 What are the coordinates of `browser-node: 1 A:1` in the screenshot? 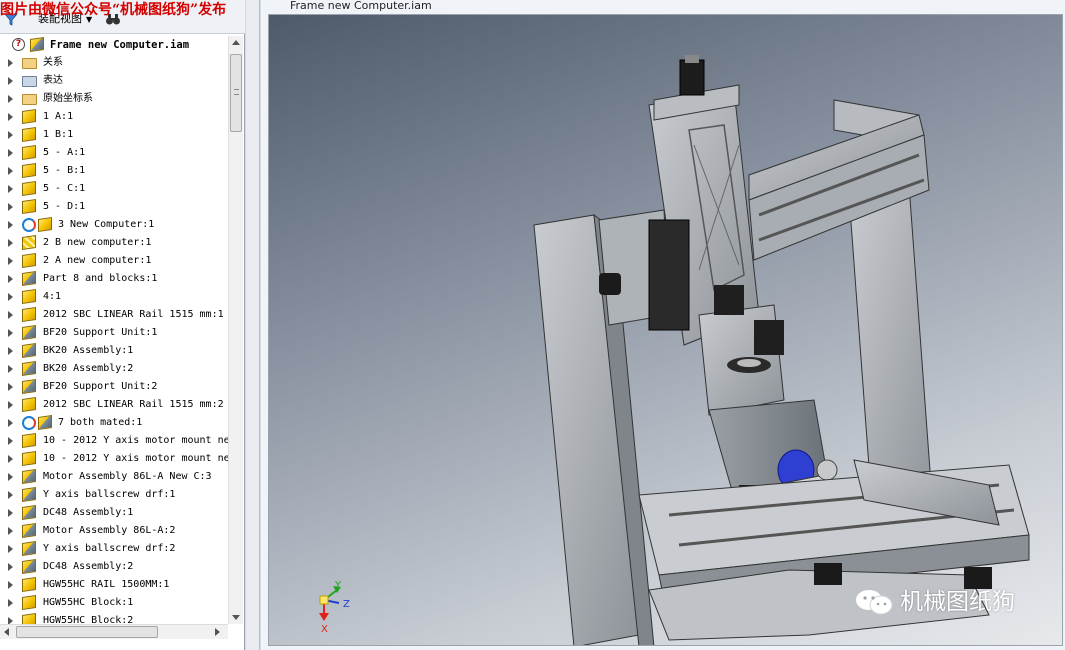 It's located at (114, 117).